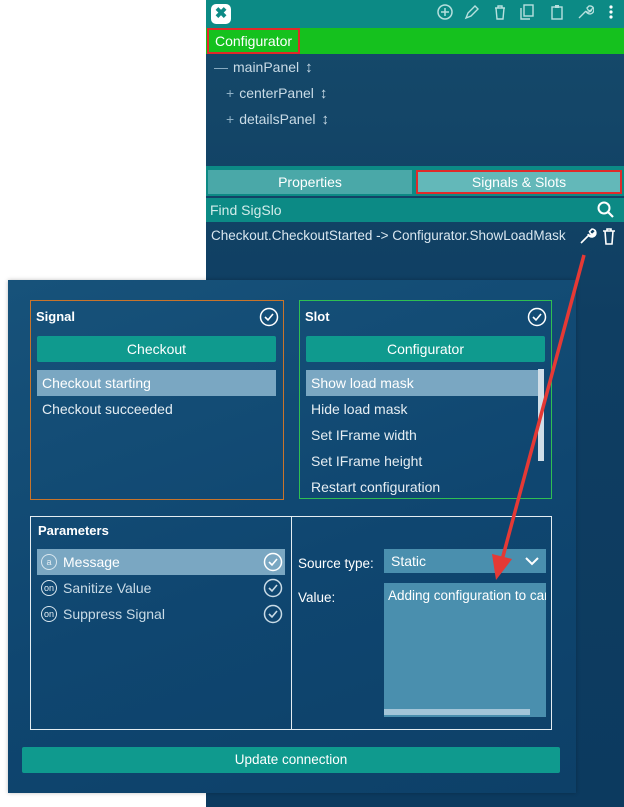 The image size is (624, 807). Describe the element at coordinates (161, 562) in the screenshot. I see `parameter-item-message: a Message` at that location.